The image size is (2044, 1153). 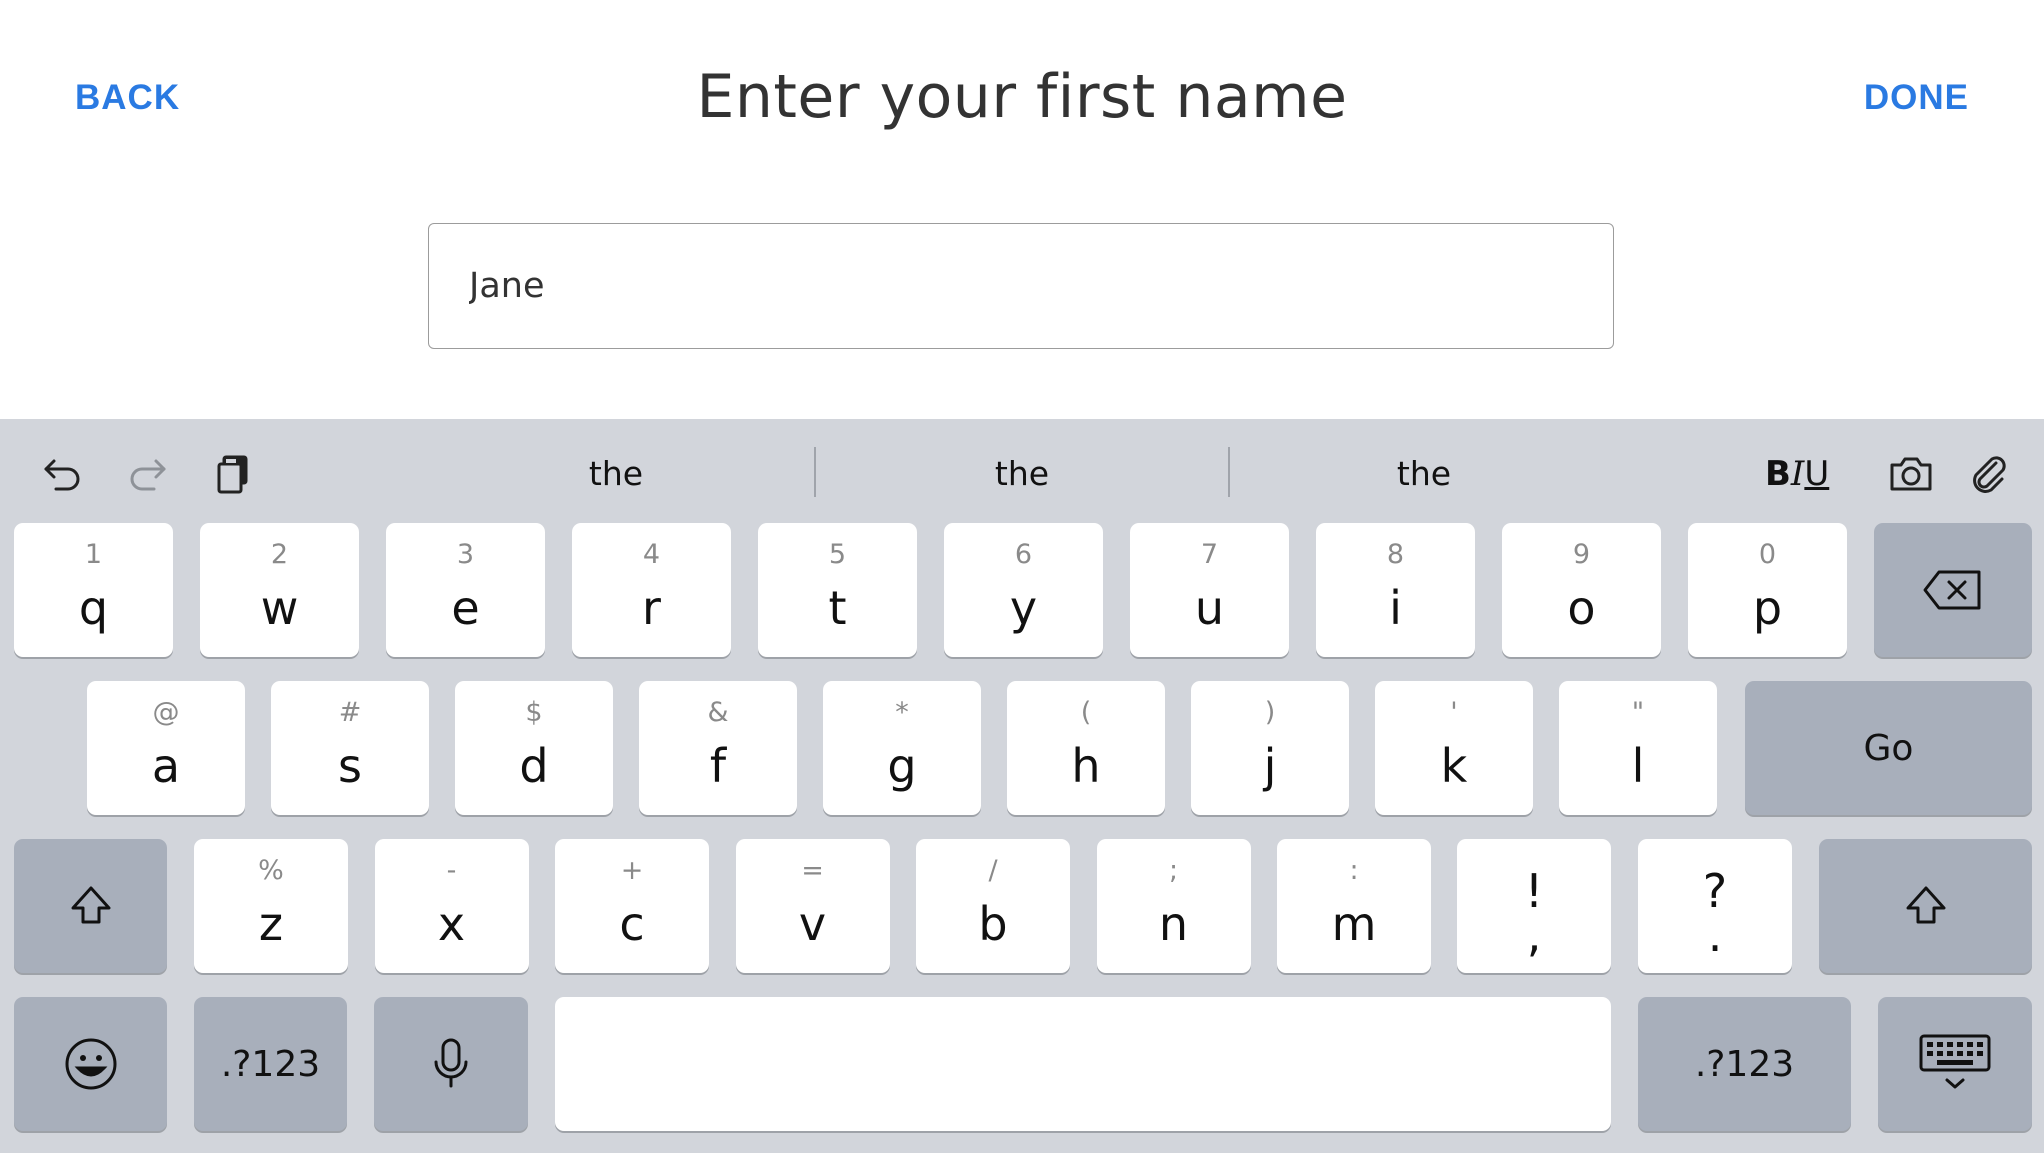 What do you see at coordinates (1581, 608) in the screenshot?
I see `key-primary-label: o` at bounding box center [1581, 608].